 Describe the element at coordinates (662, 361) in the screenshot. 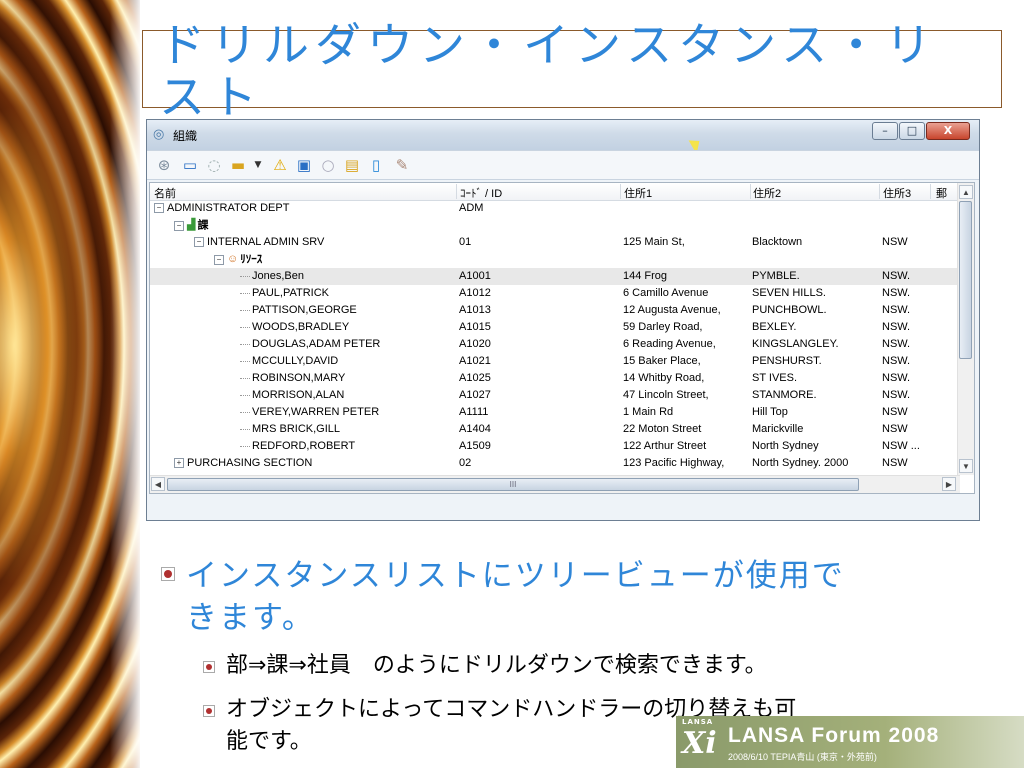

I see `address1-cell: 15 Baker Place,` at that location.